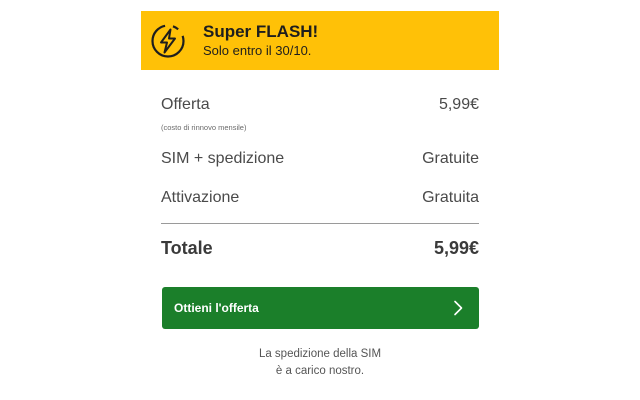 This screenshot has height=400, width=640. Describe the element at coordinates (261, 31) in the screenshot. I see `promo-title: Super FLASH!` at that location.